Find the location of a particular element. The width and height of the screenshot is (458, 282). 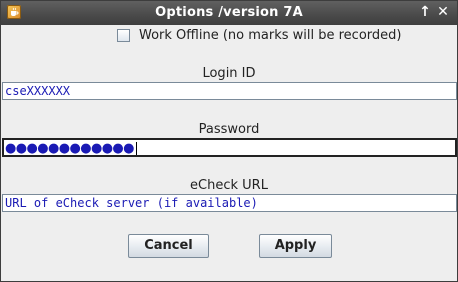

arrow-up-icon: ↑ is located at coordinates (425, 12).